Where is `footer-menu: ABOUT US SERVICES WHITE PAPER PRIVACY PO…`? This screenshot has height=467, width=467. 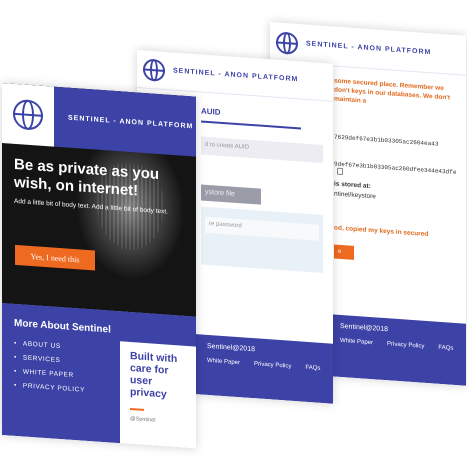
footer-menu: ABOUT US SERVICES WHITE PAPER PRIVACY PO… is located at coordinates (49, 370).